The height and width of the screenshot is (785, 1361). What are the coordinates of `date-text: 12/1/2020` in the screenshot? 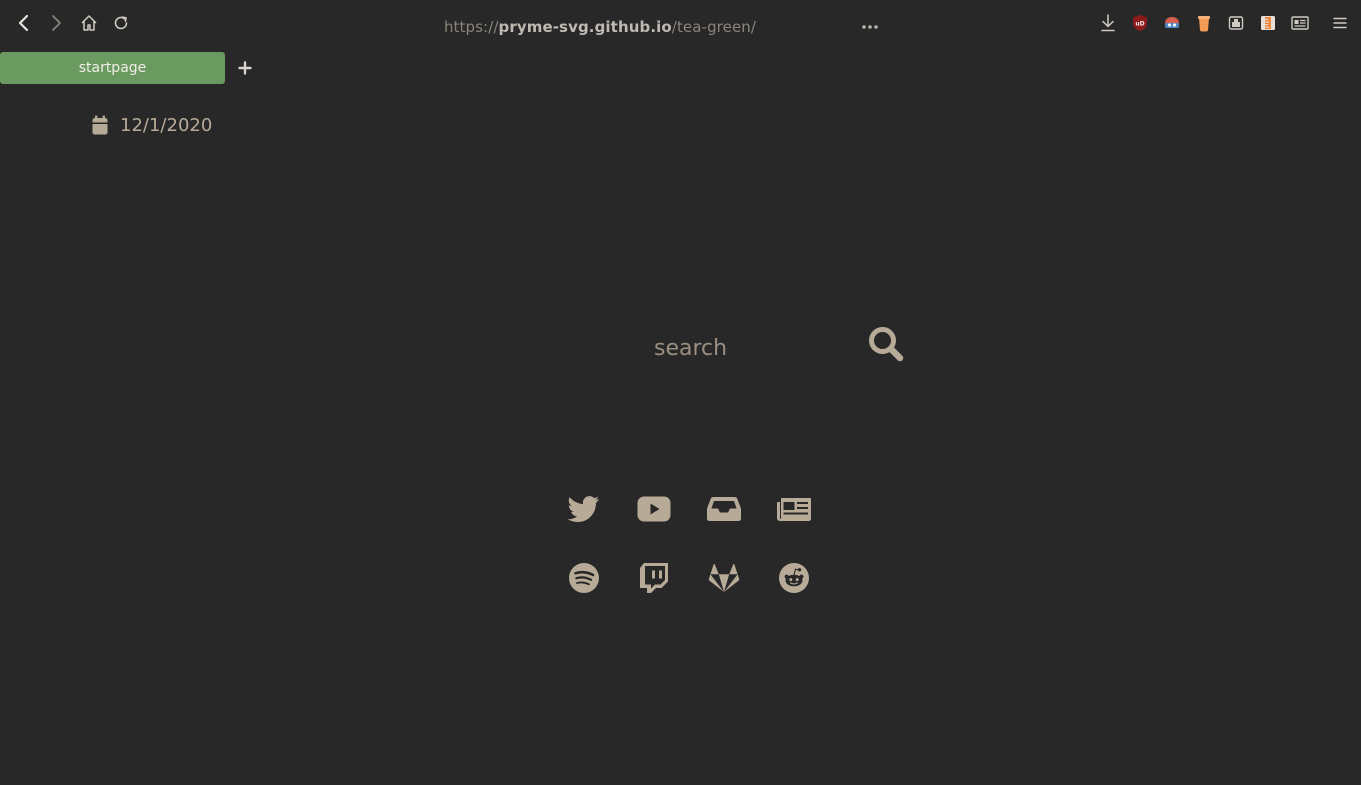 It's located at (166, 125).